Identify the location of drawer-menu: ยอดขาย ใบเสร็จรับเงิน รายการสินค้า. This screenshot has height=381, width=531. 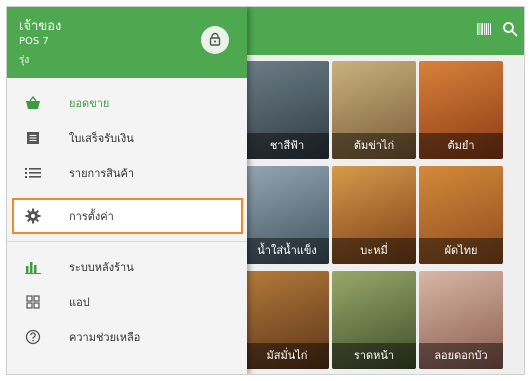
(127, 137).